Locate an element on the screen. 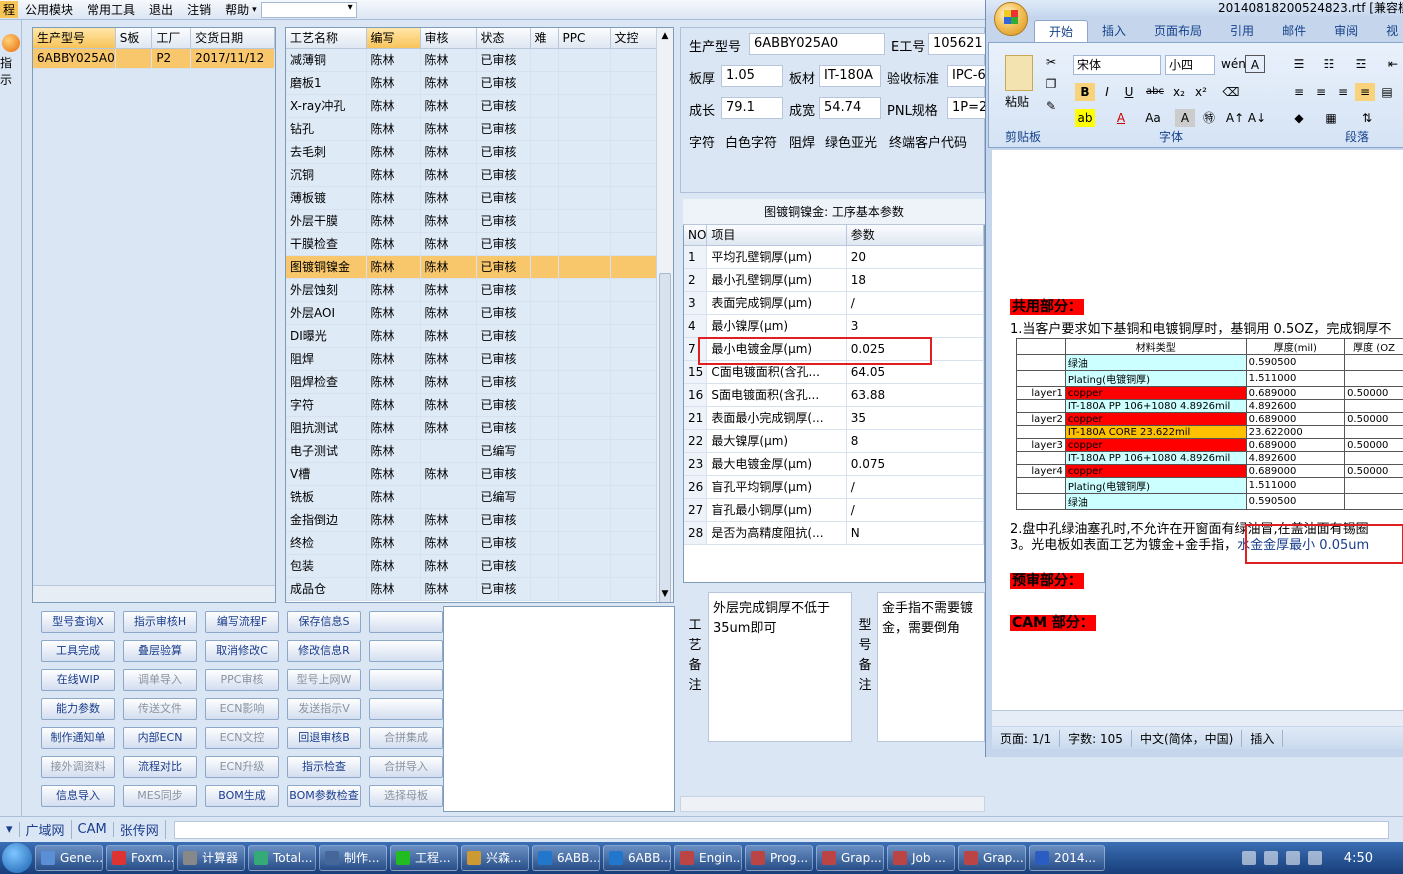 This screenshot has height=874, width=1403. table-cell: DI曝光 is located at coordinates (326, 336).